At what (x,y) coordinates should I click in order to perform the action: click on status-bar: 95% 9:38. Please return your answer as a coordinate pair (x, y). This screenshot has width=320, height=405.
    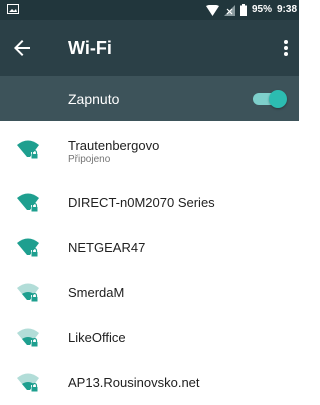
    Looking at the image, I should click on (149, 10).